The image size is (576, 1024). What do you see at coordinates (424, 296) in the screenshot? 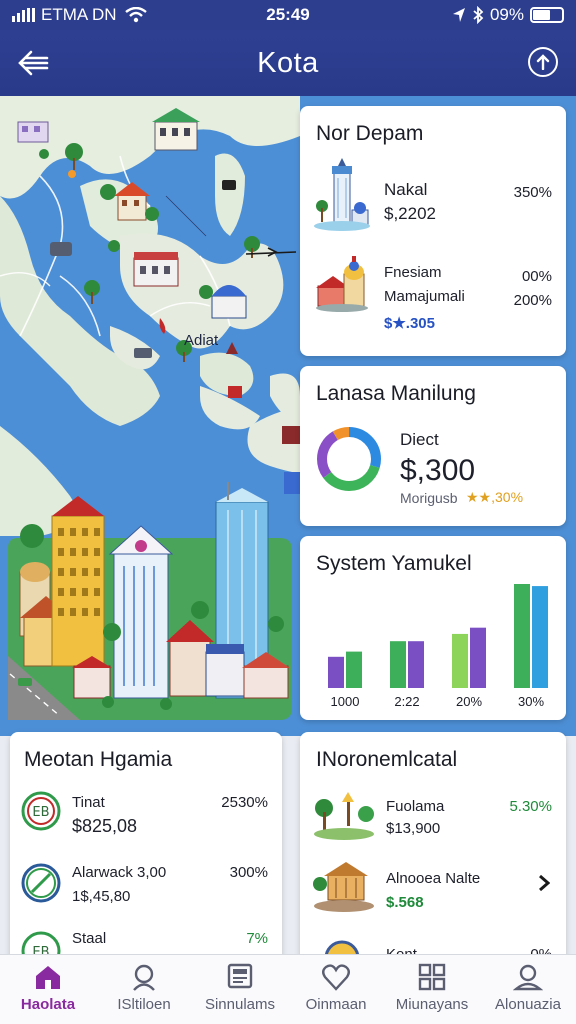
I see `item-subname: Mamajumali` at bounding box center [424, 296].